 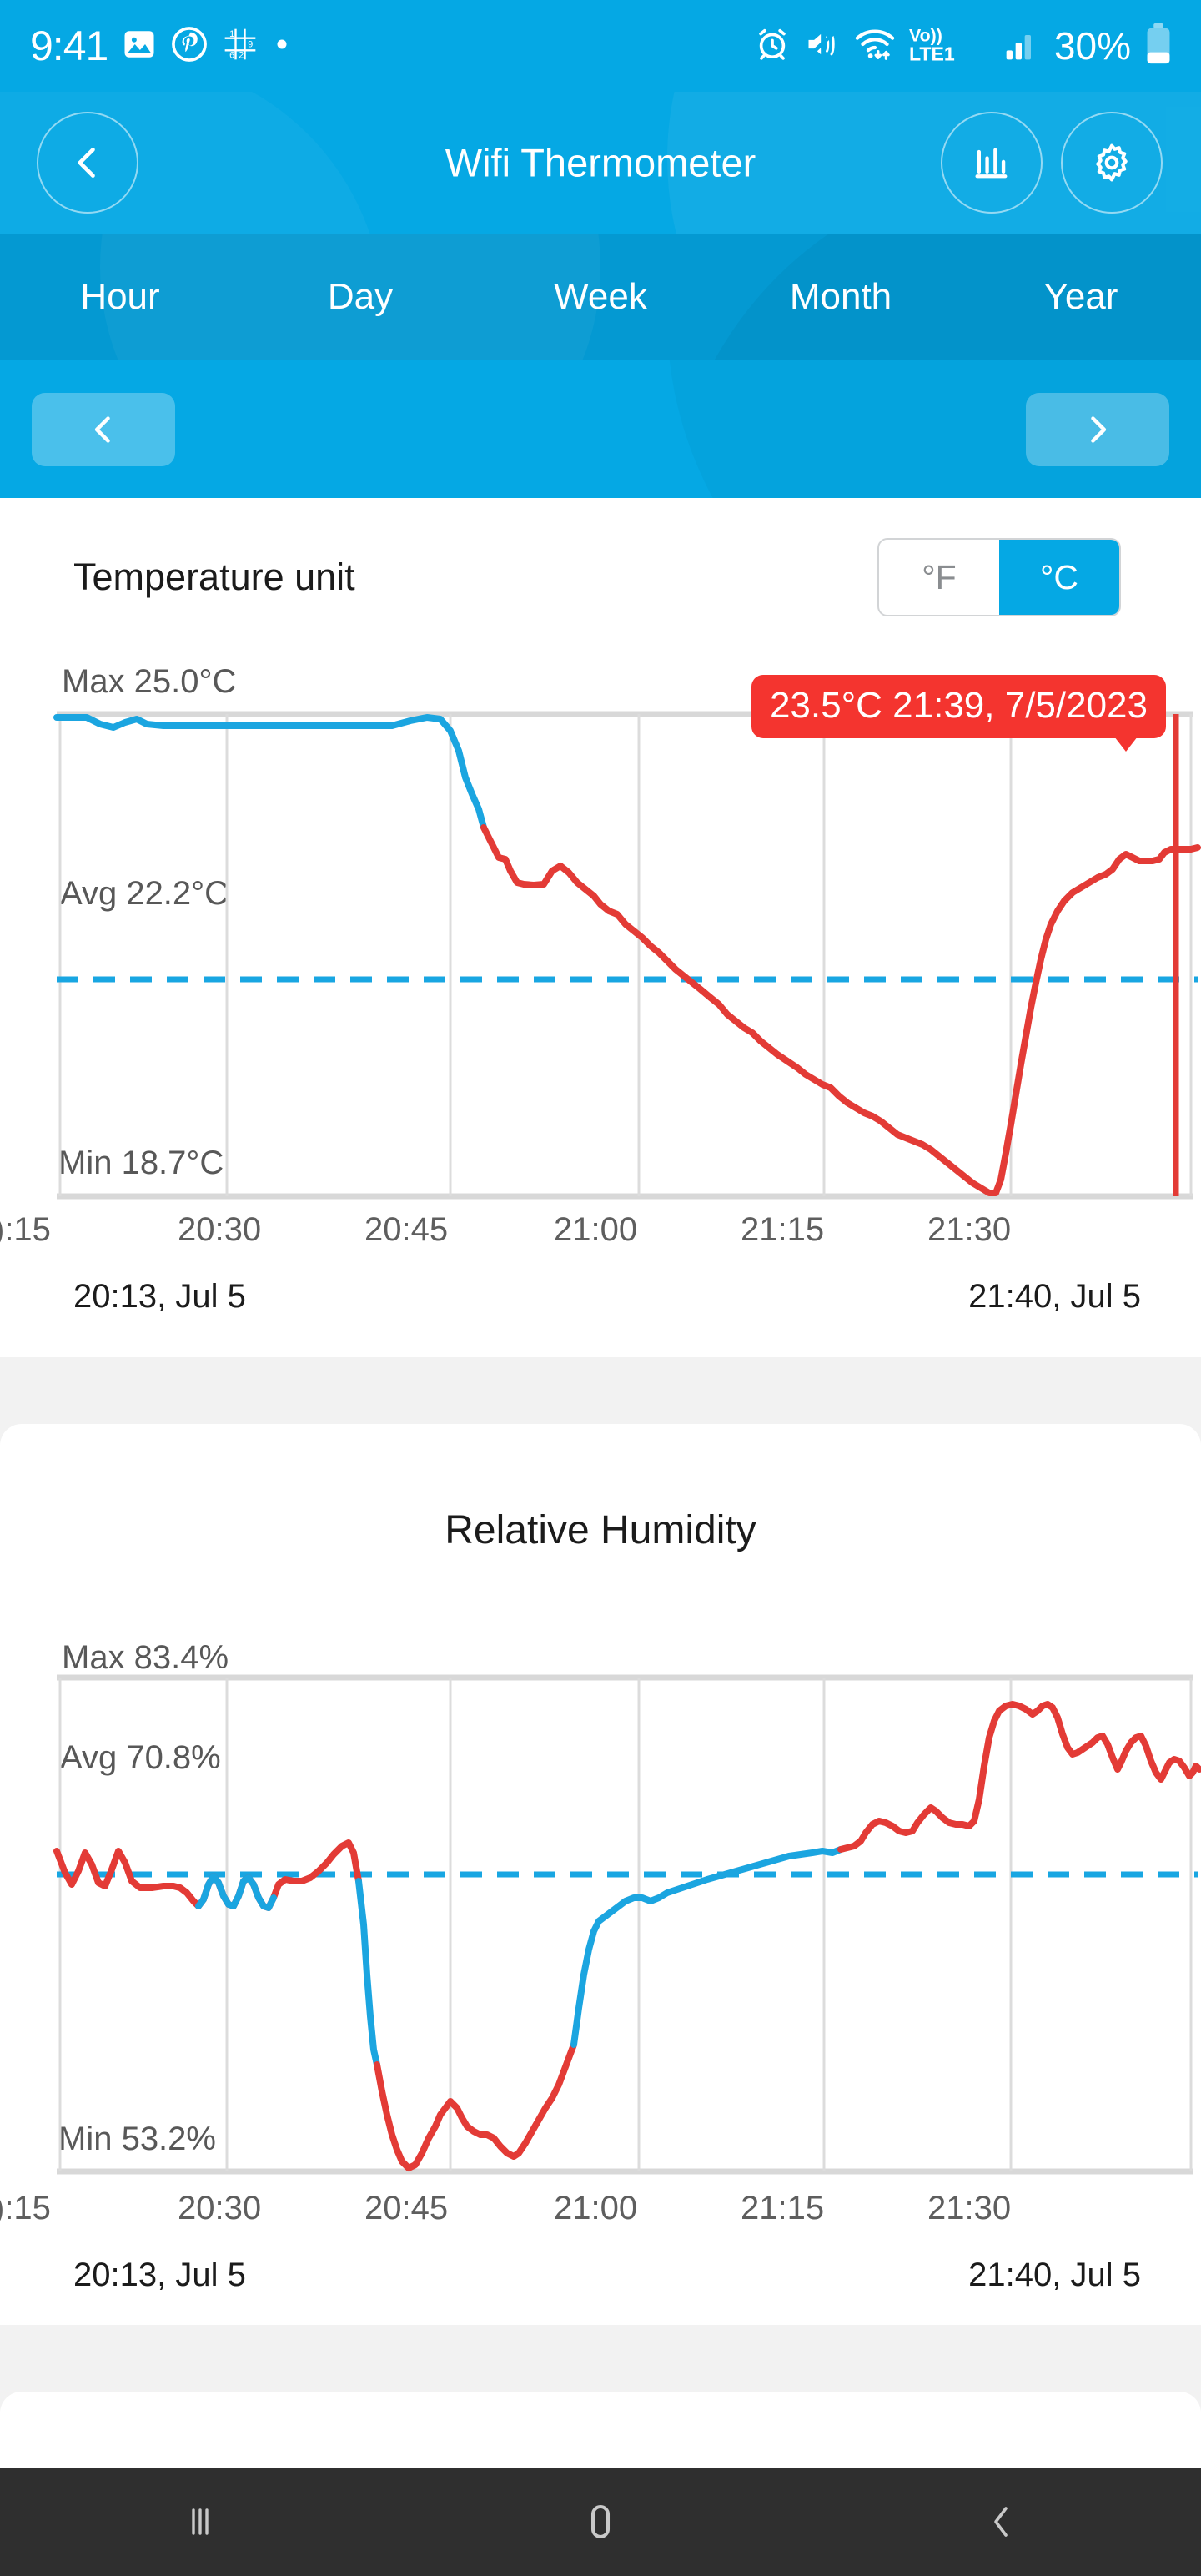 I want to click on settings-button, so click(x=1112, y=163).